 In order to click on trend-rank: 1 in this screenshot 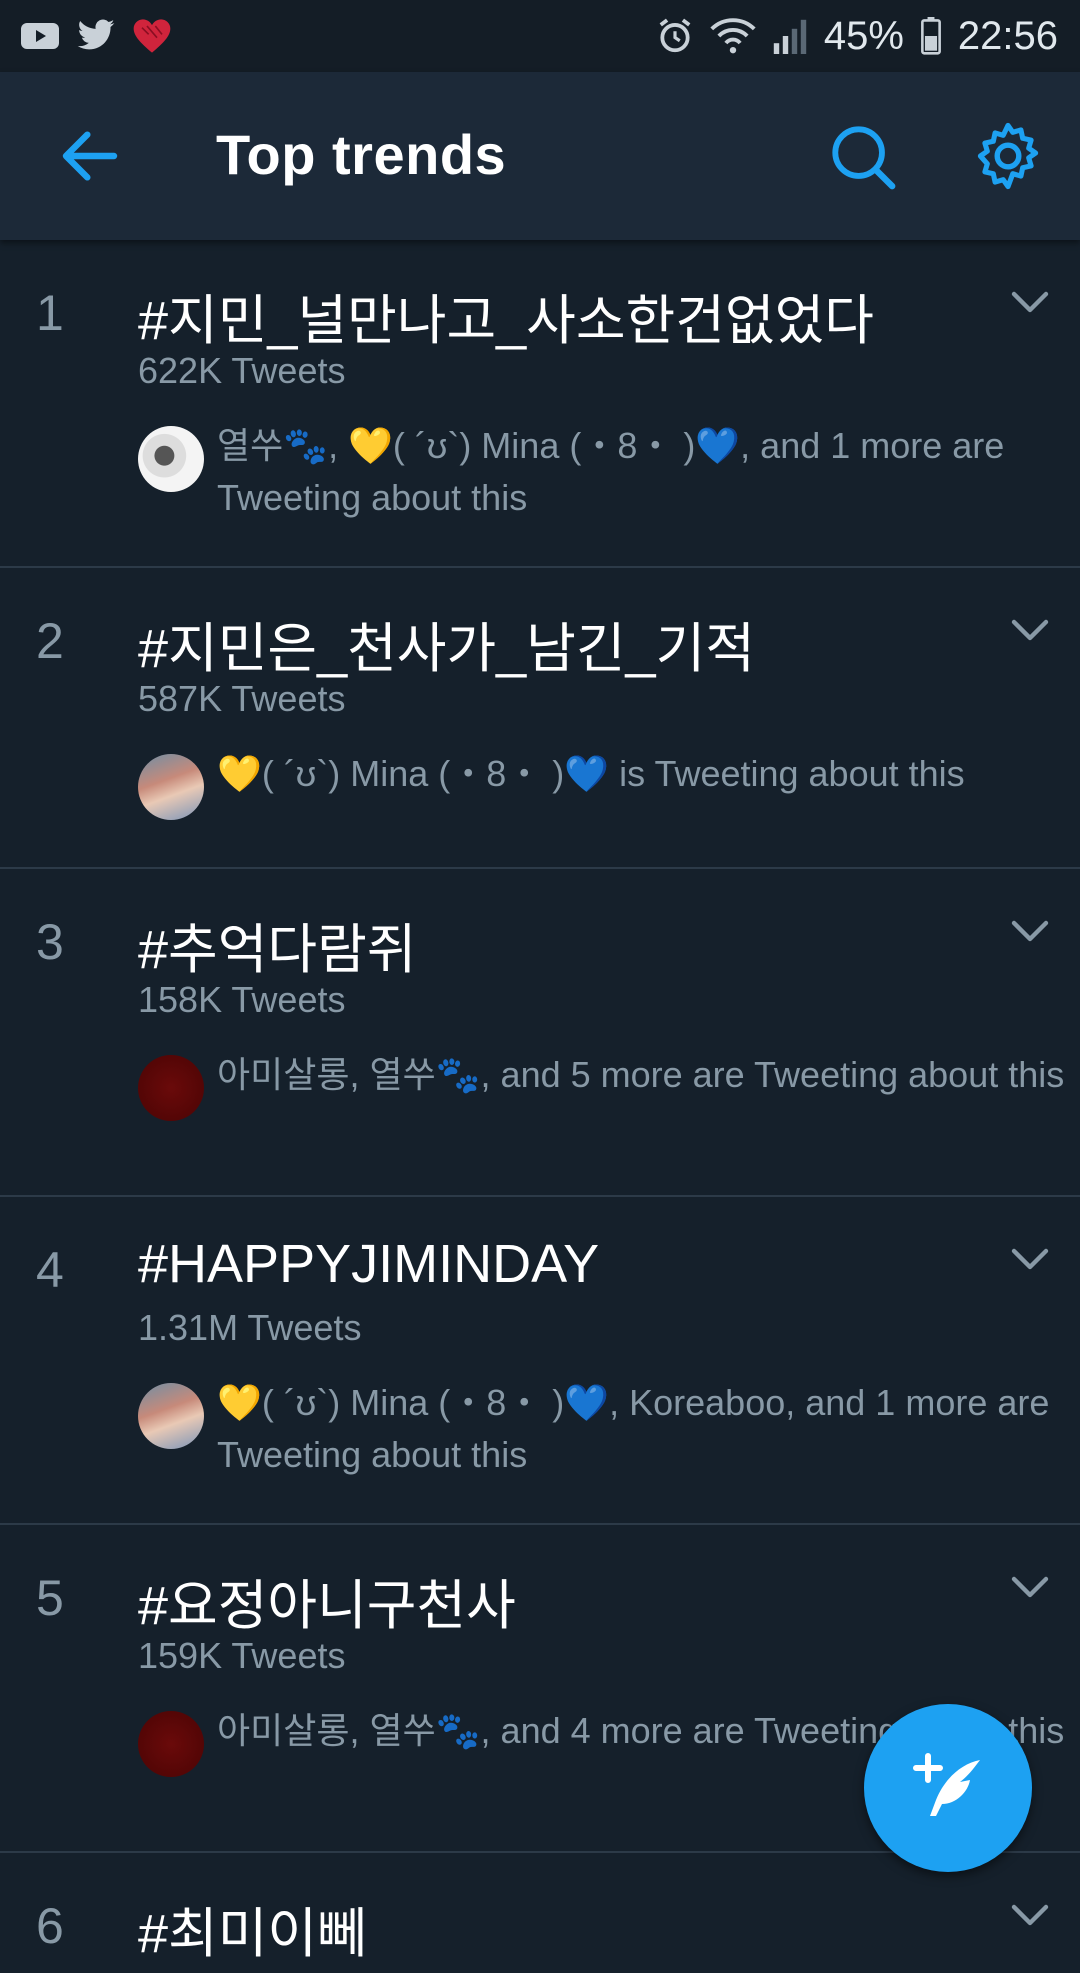, I will do `click(50, 313)`.